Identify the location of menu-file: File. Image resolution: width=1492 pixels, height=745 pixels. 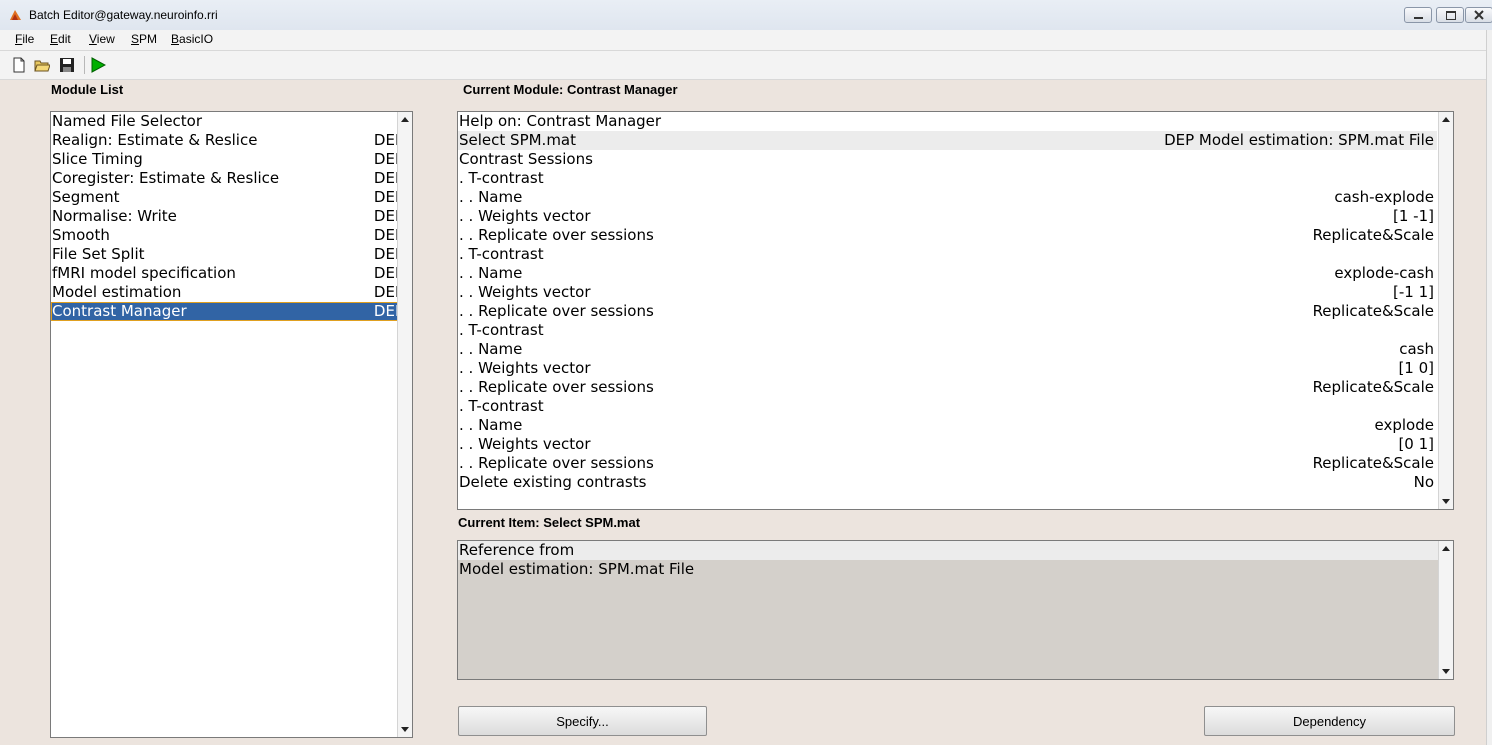
(24, 39).